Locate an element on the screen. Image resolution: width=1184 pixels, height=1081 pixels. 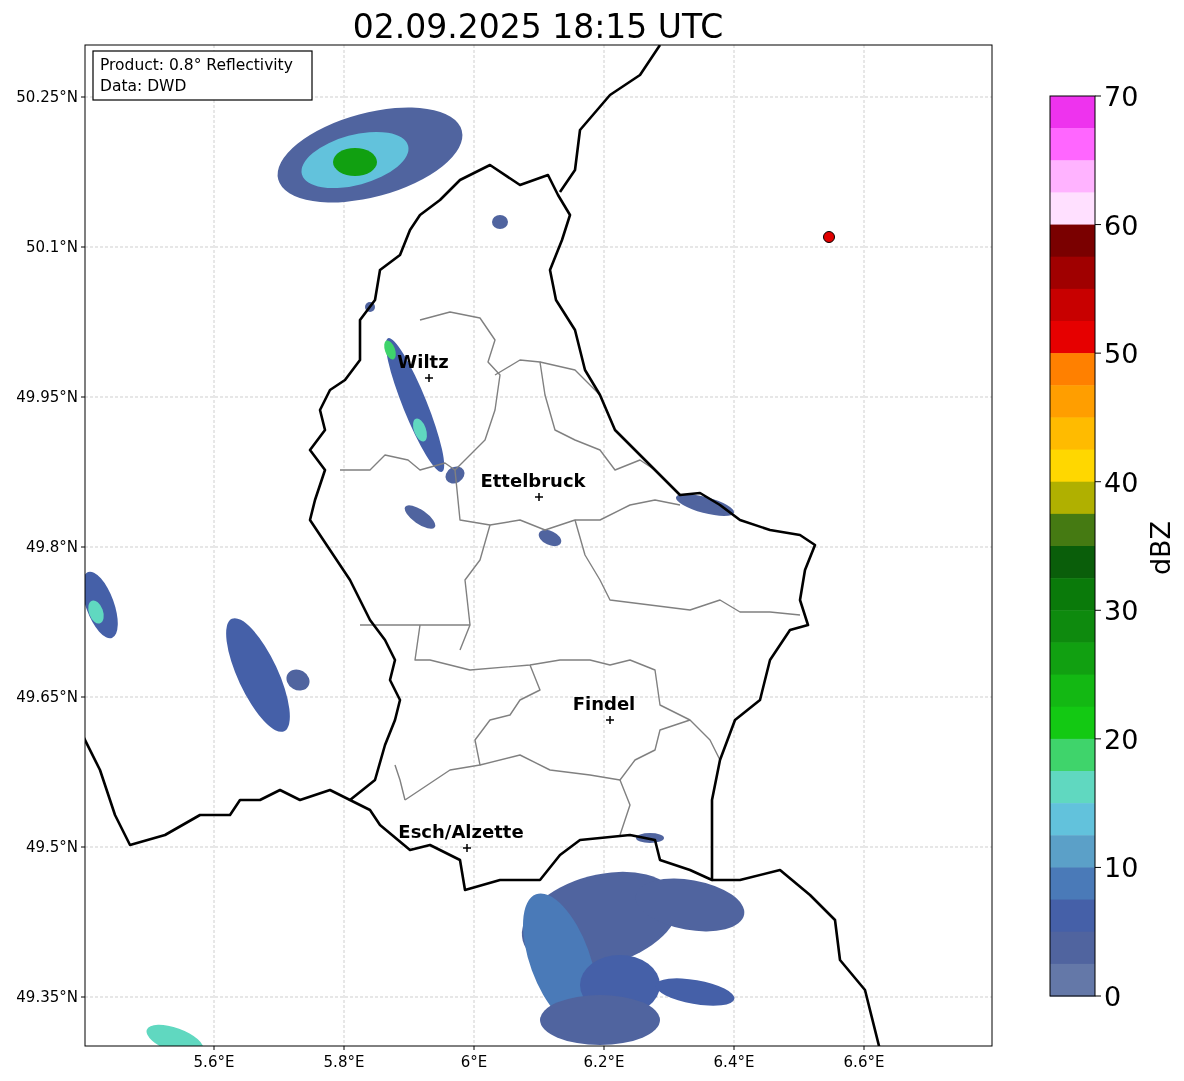
colorbar-tick-label: 70 is located at coordinates (1121, 96).